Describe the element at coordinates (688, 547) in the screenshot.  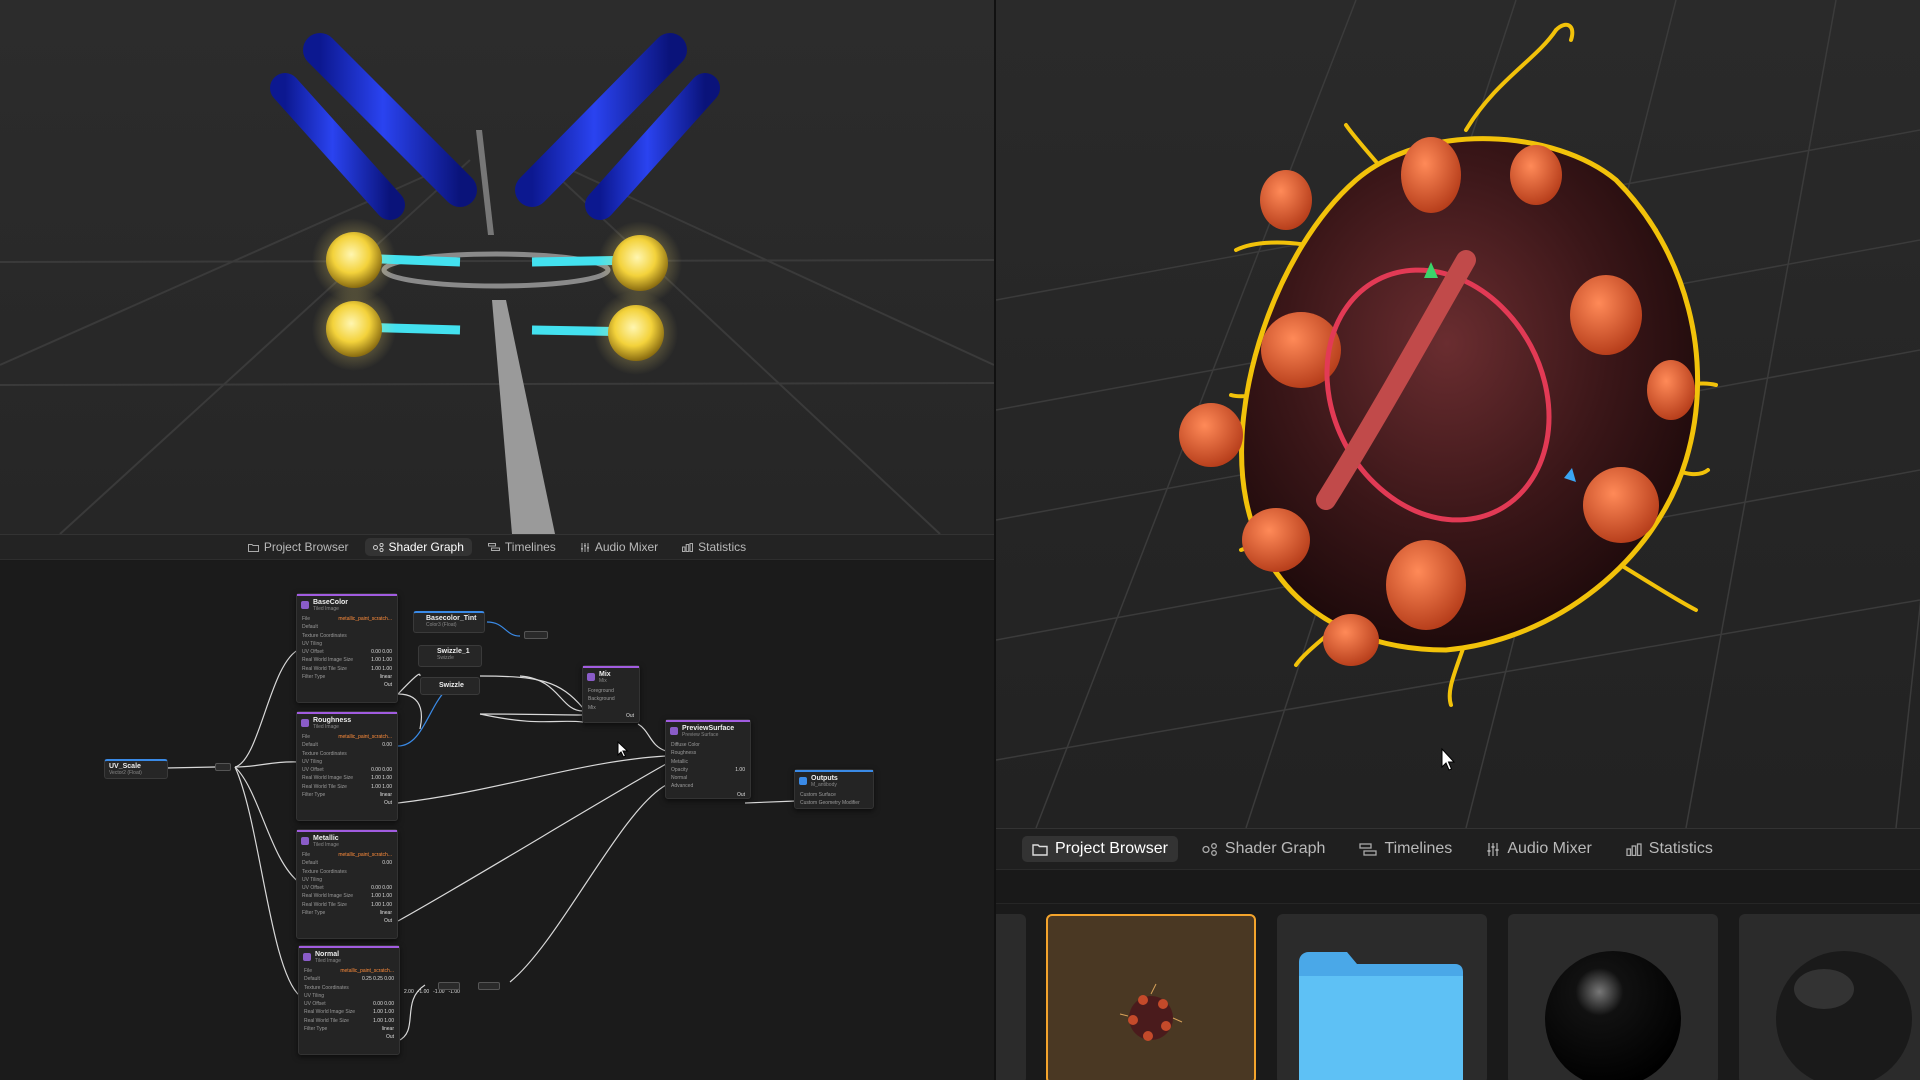
I see `statistics-icon` at that location.